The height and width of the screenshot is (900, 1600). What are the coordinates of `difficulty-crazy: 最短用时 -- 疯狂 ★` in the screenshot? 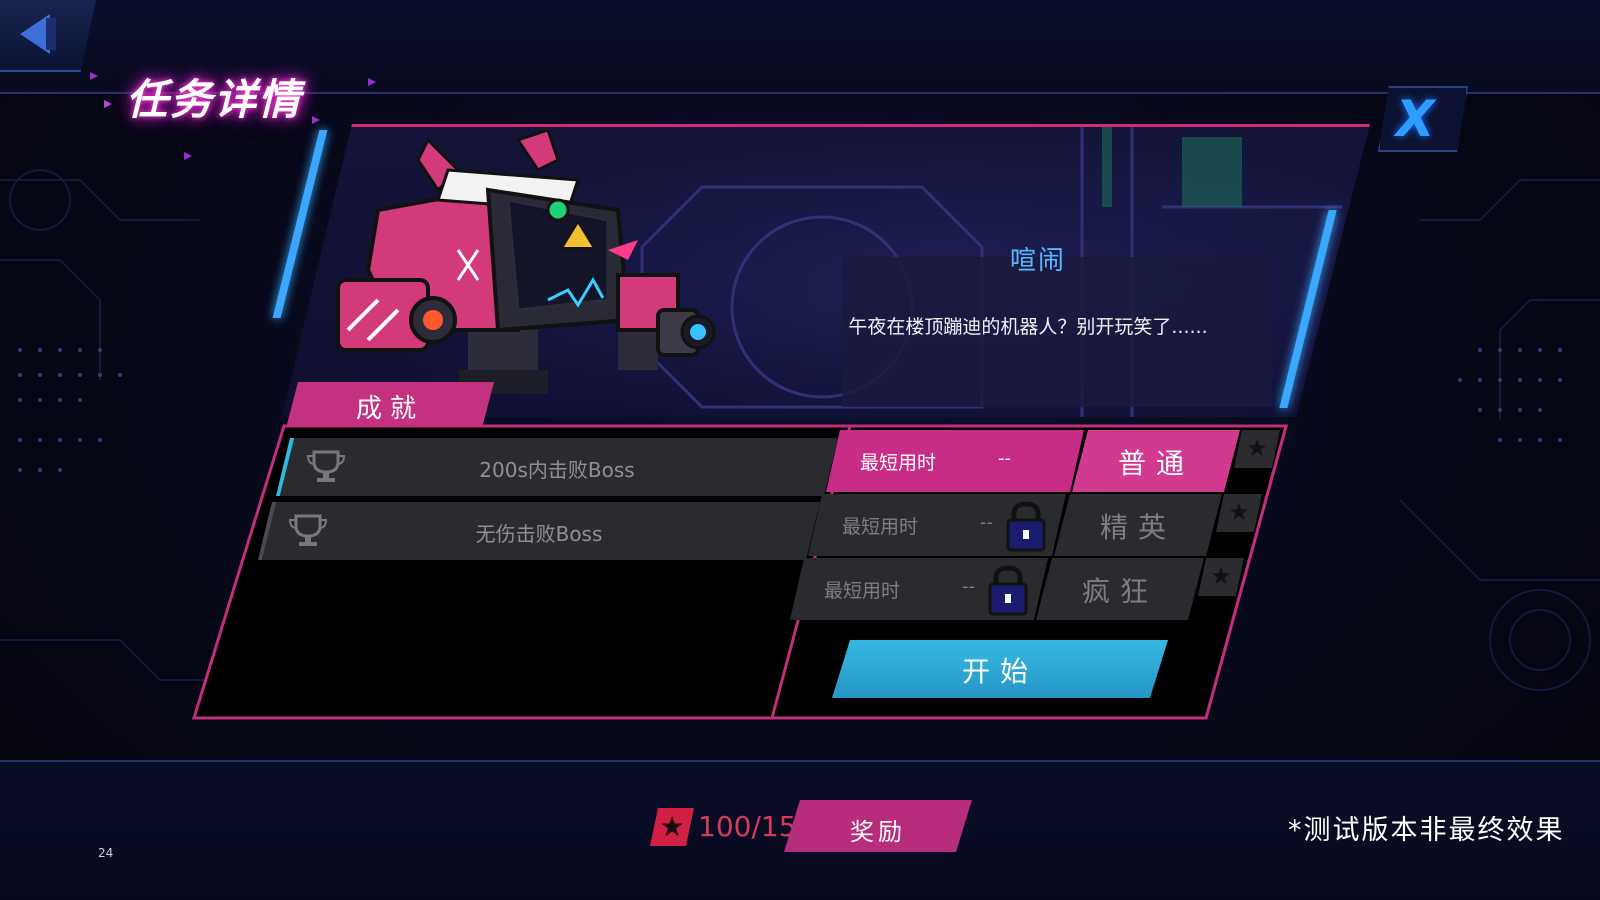 It's located at (1020, 589).